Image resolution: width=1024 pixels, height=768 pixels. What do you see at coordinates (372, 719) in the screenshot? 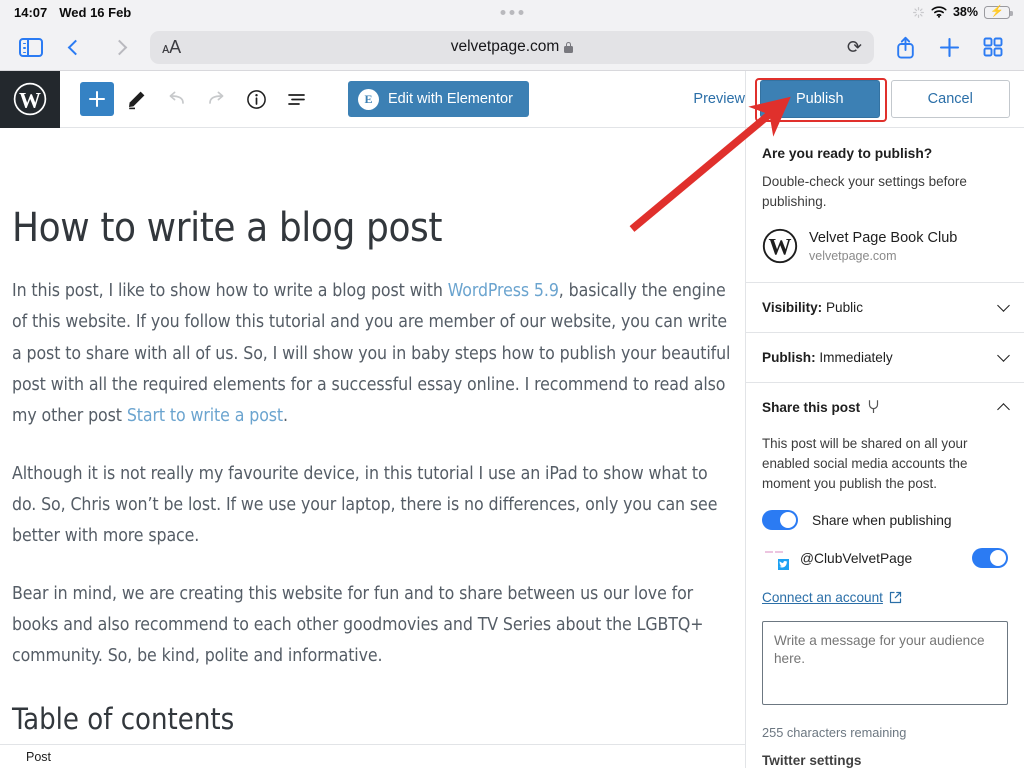
I see `heading-table-of-contents: Table of contents` at bounding box center [372, 719].